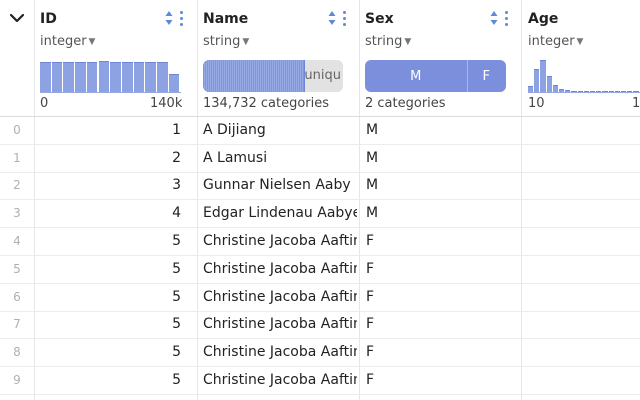  I want to click on row-index: 0, so click(17, 129).